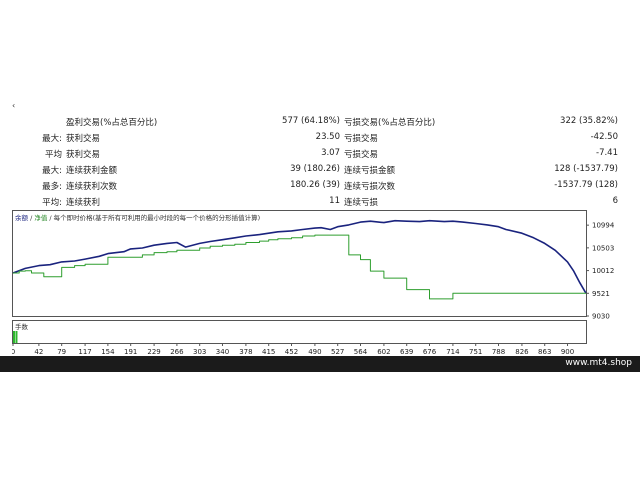 The image size is (640, 480). What do you see at coordinates (383, 352) in the screenshot?
I see `x-tick-label: 602` at bounding box center [383, 352].